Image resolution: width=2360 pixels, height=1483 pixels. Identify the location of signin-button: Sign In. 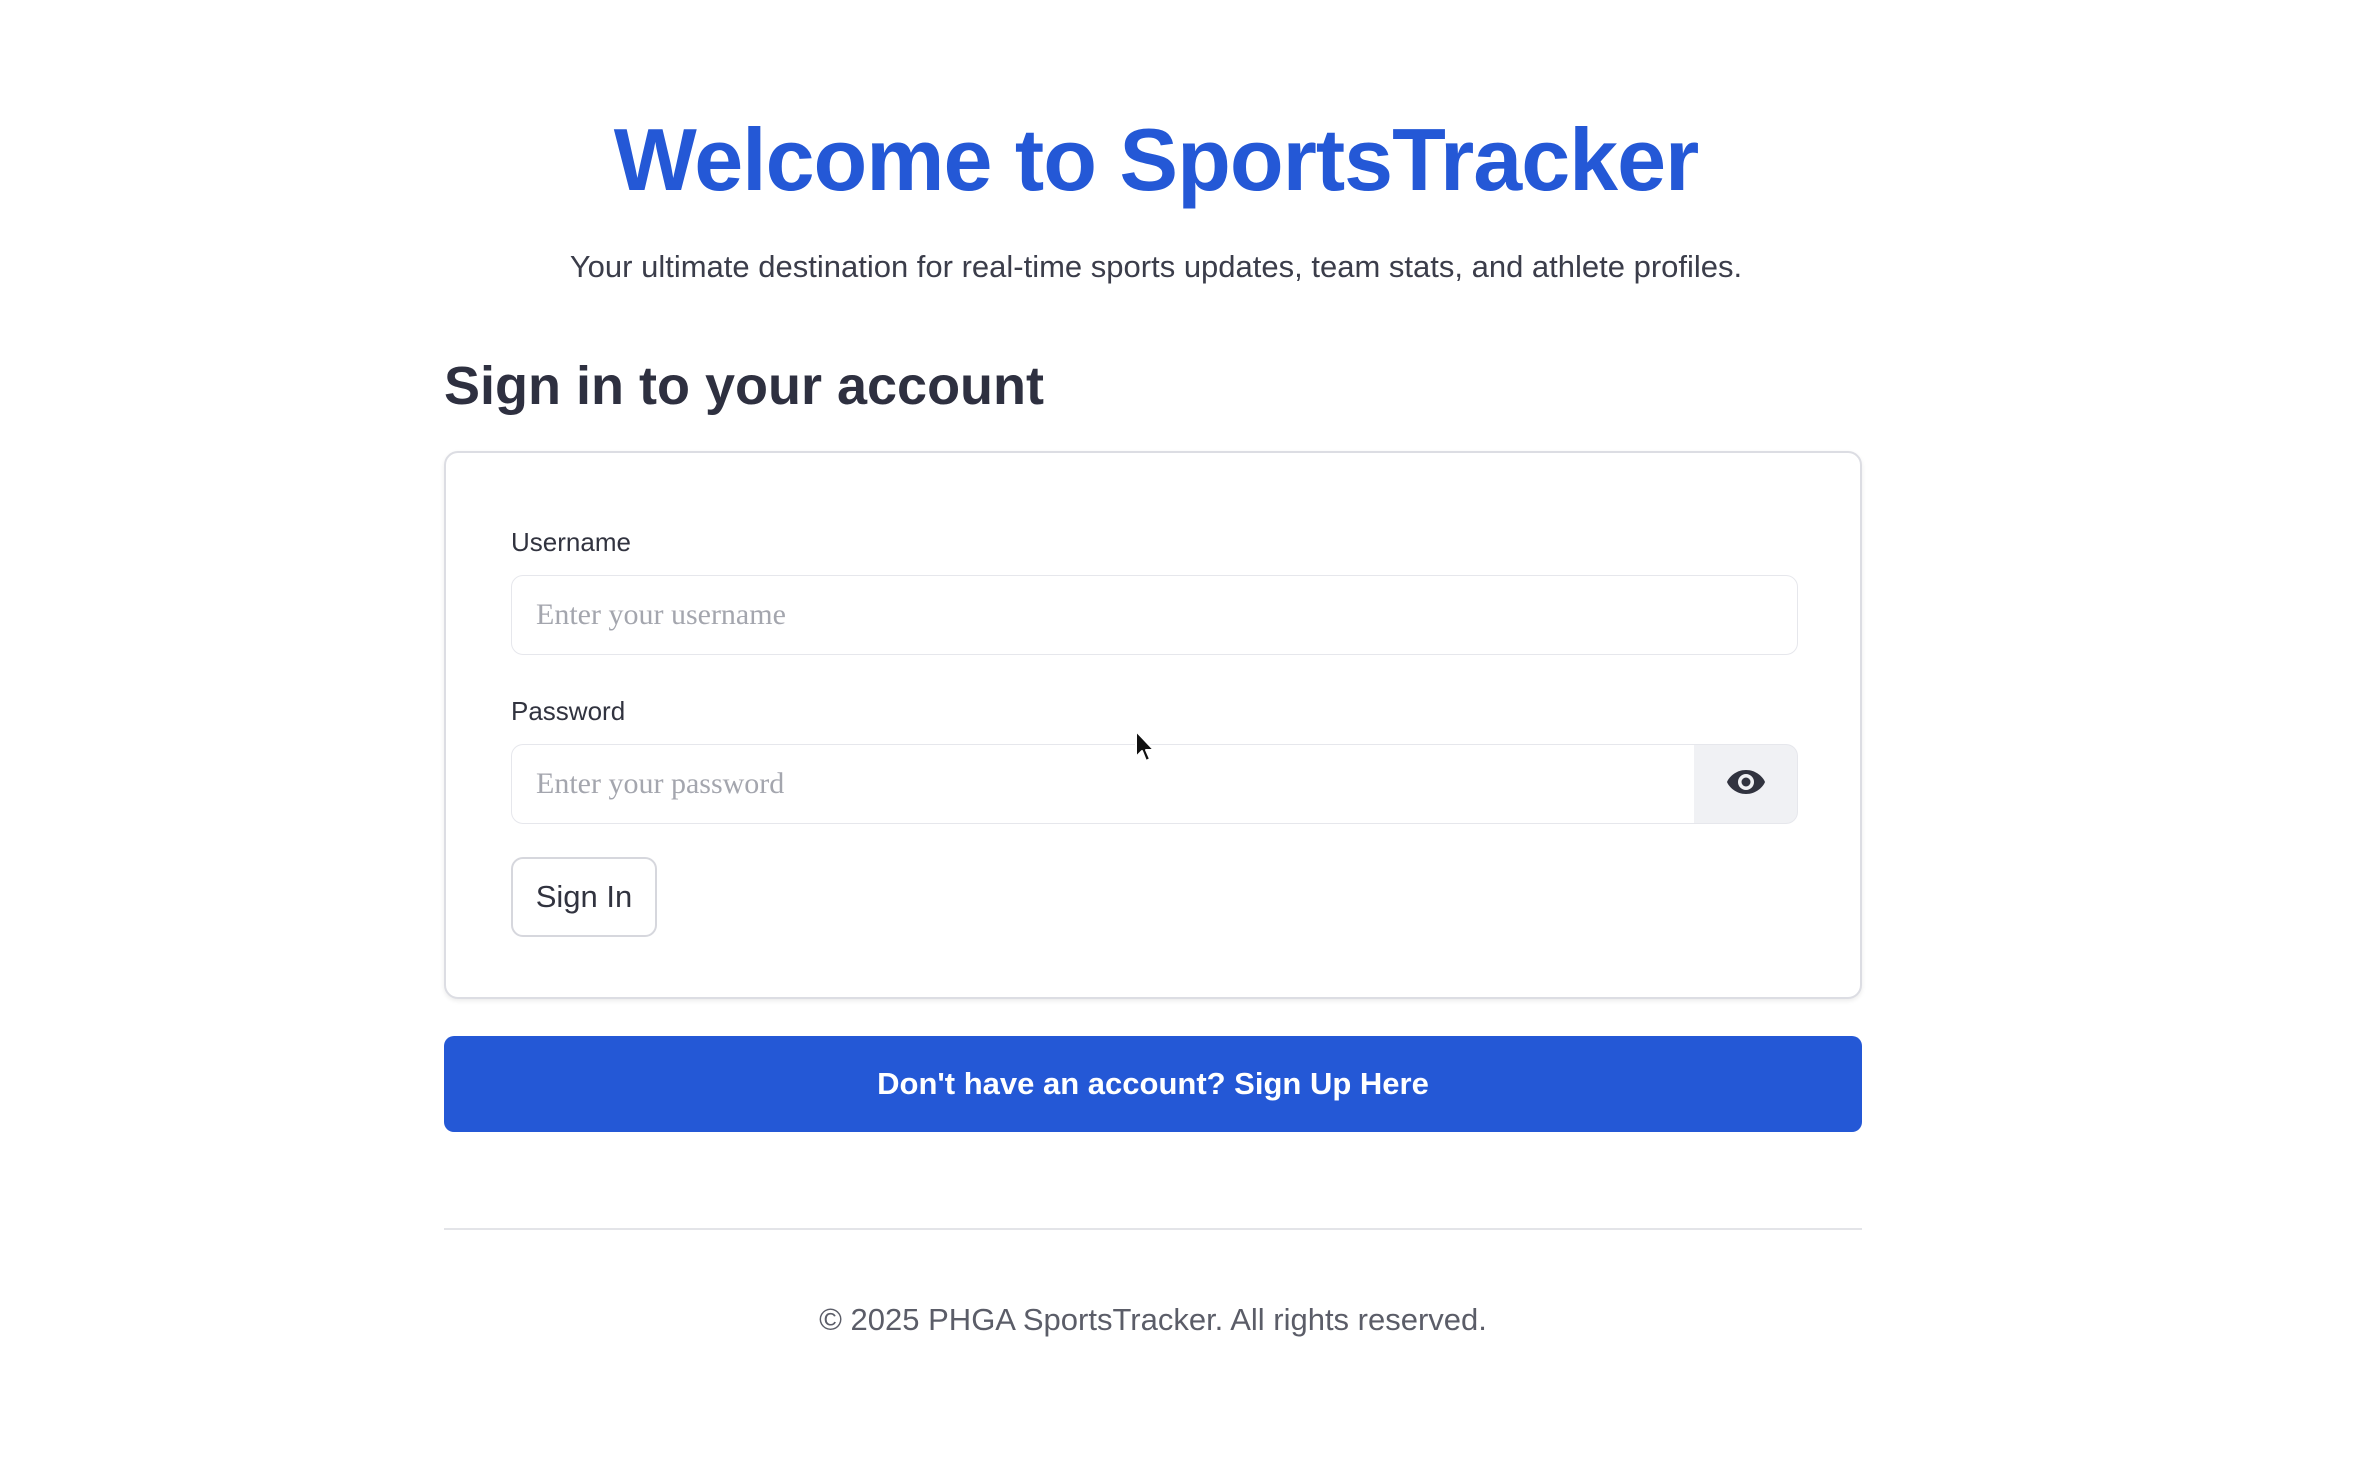
(584, 897).